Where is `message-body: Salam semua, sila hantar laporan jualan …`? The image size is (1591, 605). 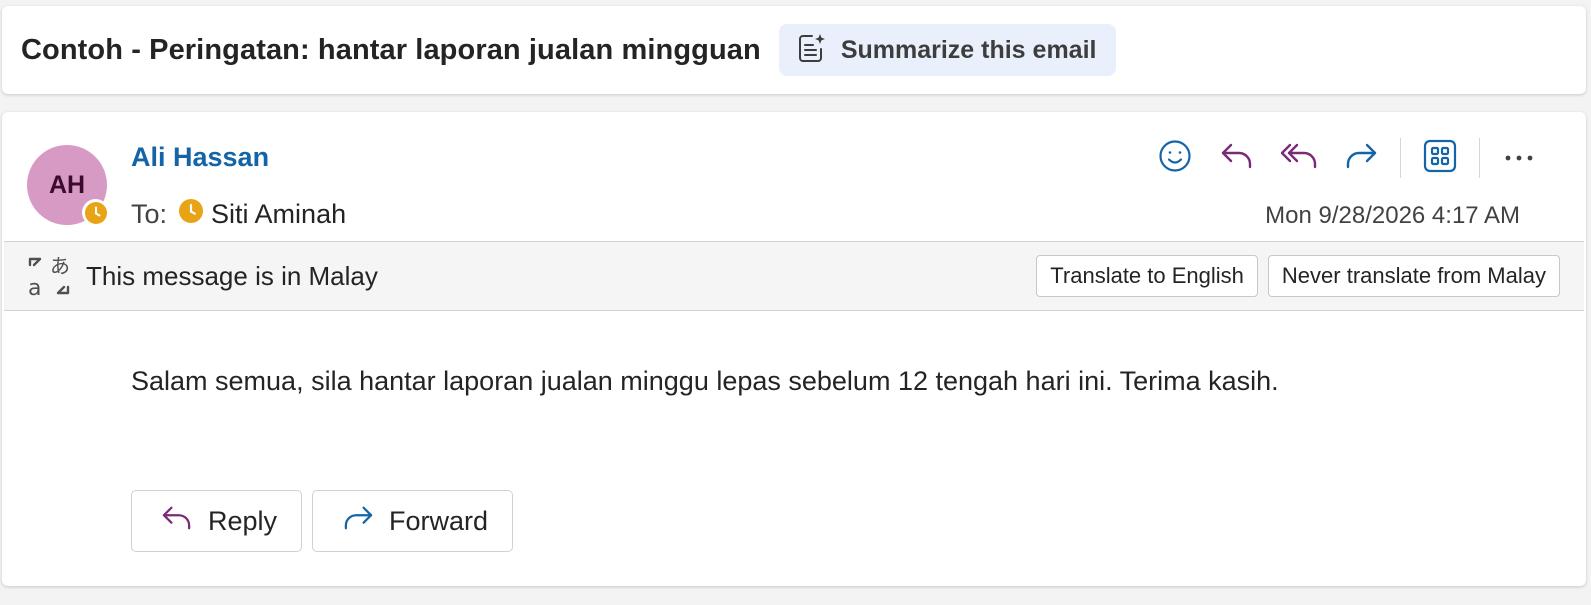
message-body: Salam semua, sila hantar laporan jualan … is located at coordinates (705, 381).